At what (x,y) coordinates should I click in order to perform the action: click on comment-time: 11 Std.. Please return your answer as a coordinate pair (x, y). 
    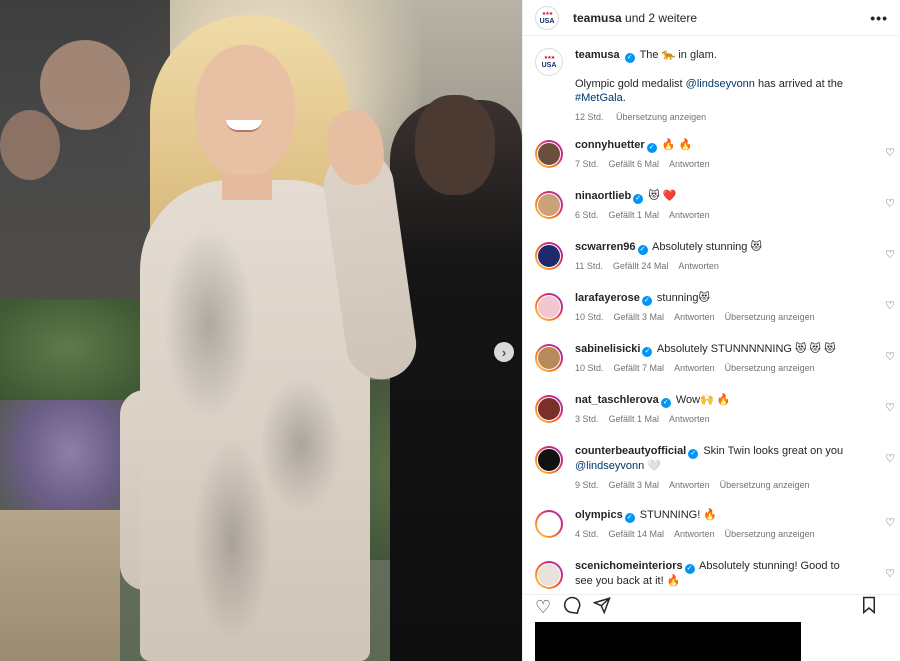
    Looking at the image, I should click on (589, 266).